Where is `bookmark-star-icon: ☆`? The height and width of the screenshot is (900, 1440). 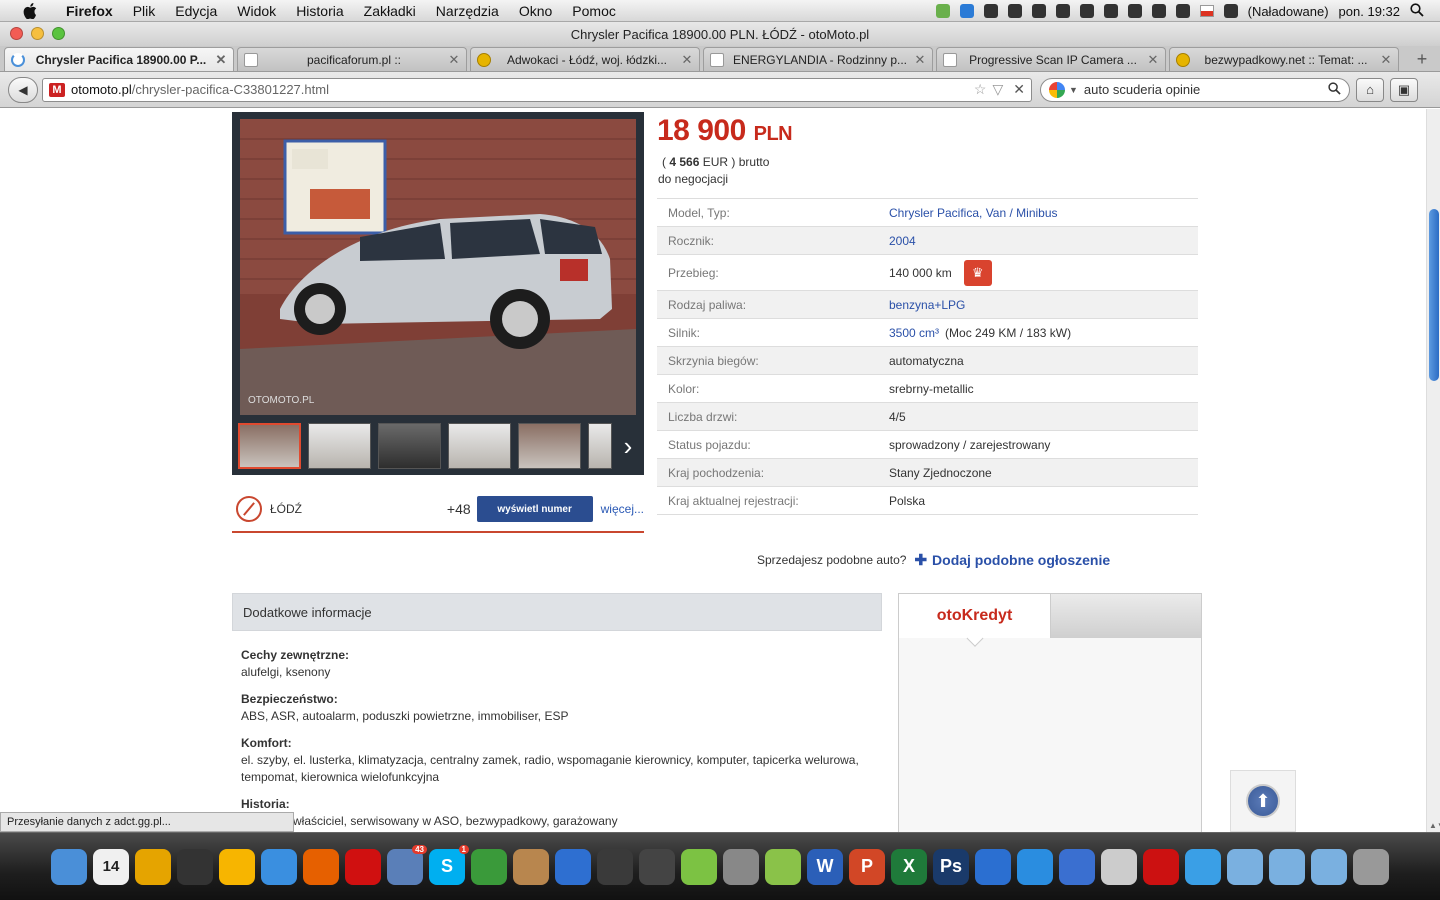 bookmark-star-icon: ☆ is located at coordinates (980, 89).